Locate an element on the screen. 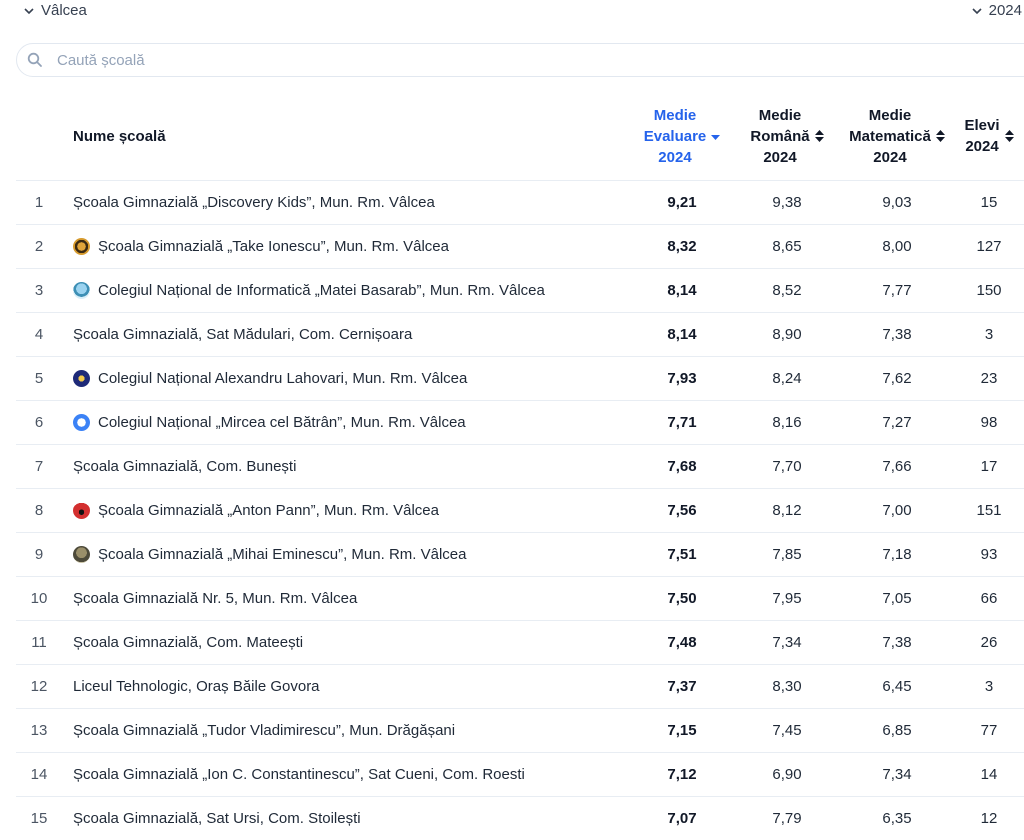 The height and width of the screenshot is (840, 1024). column-header-evaluare: MedieEvaluare2024 is located at coordinates (682, 136).